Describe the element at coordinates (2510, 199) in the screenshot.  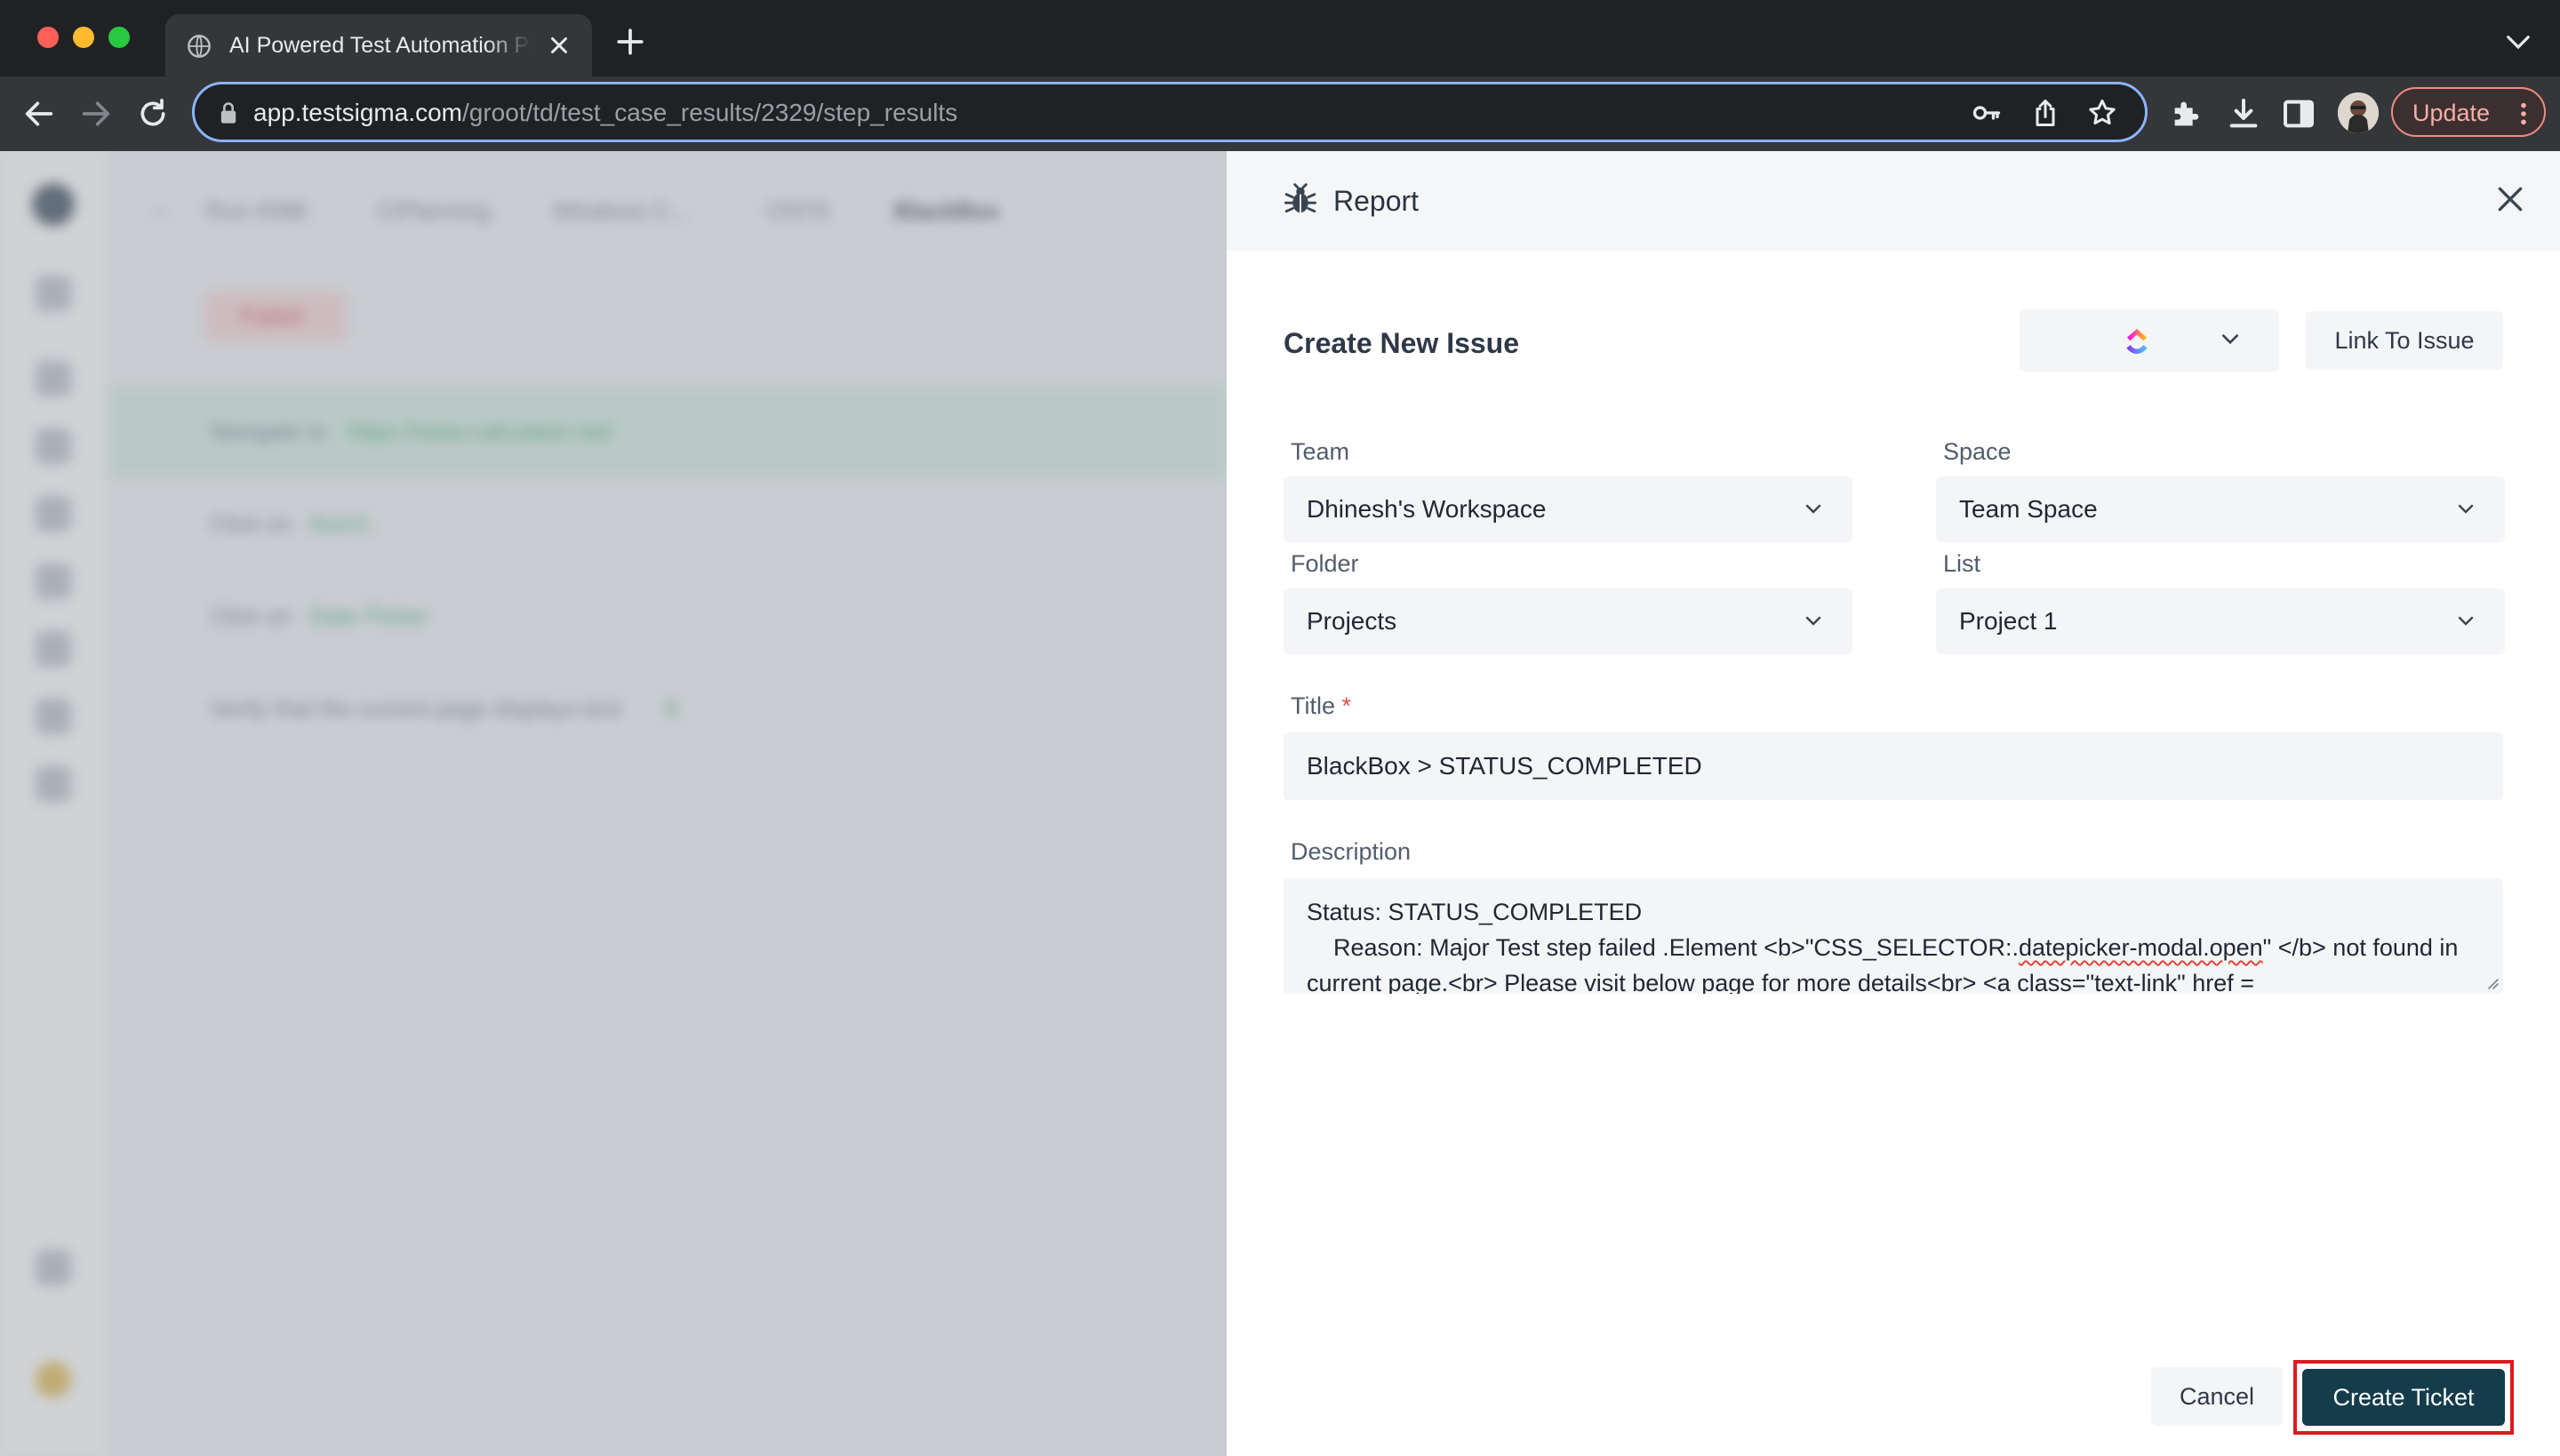
I see `close-icon` at that location.